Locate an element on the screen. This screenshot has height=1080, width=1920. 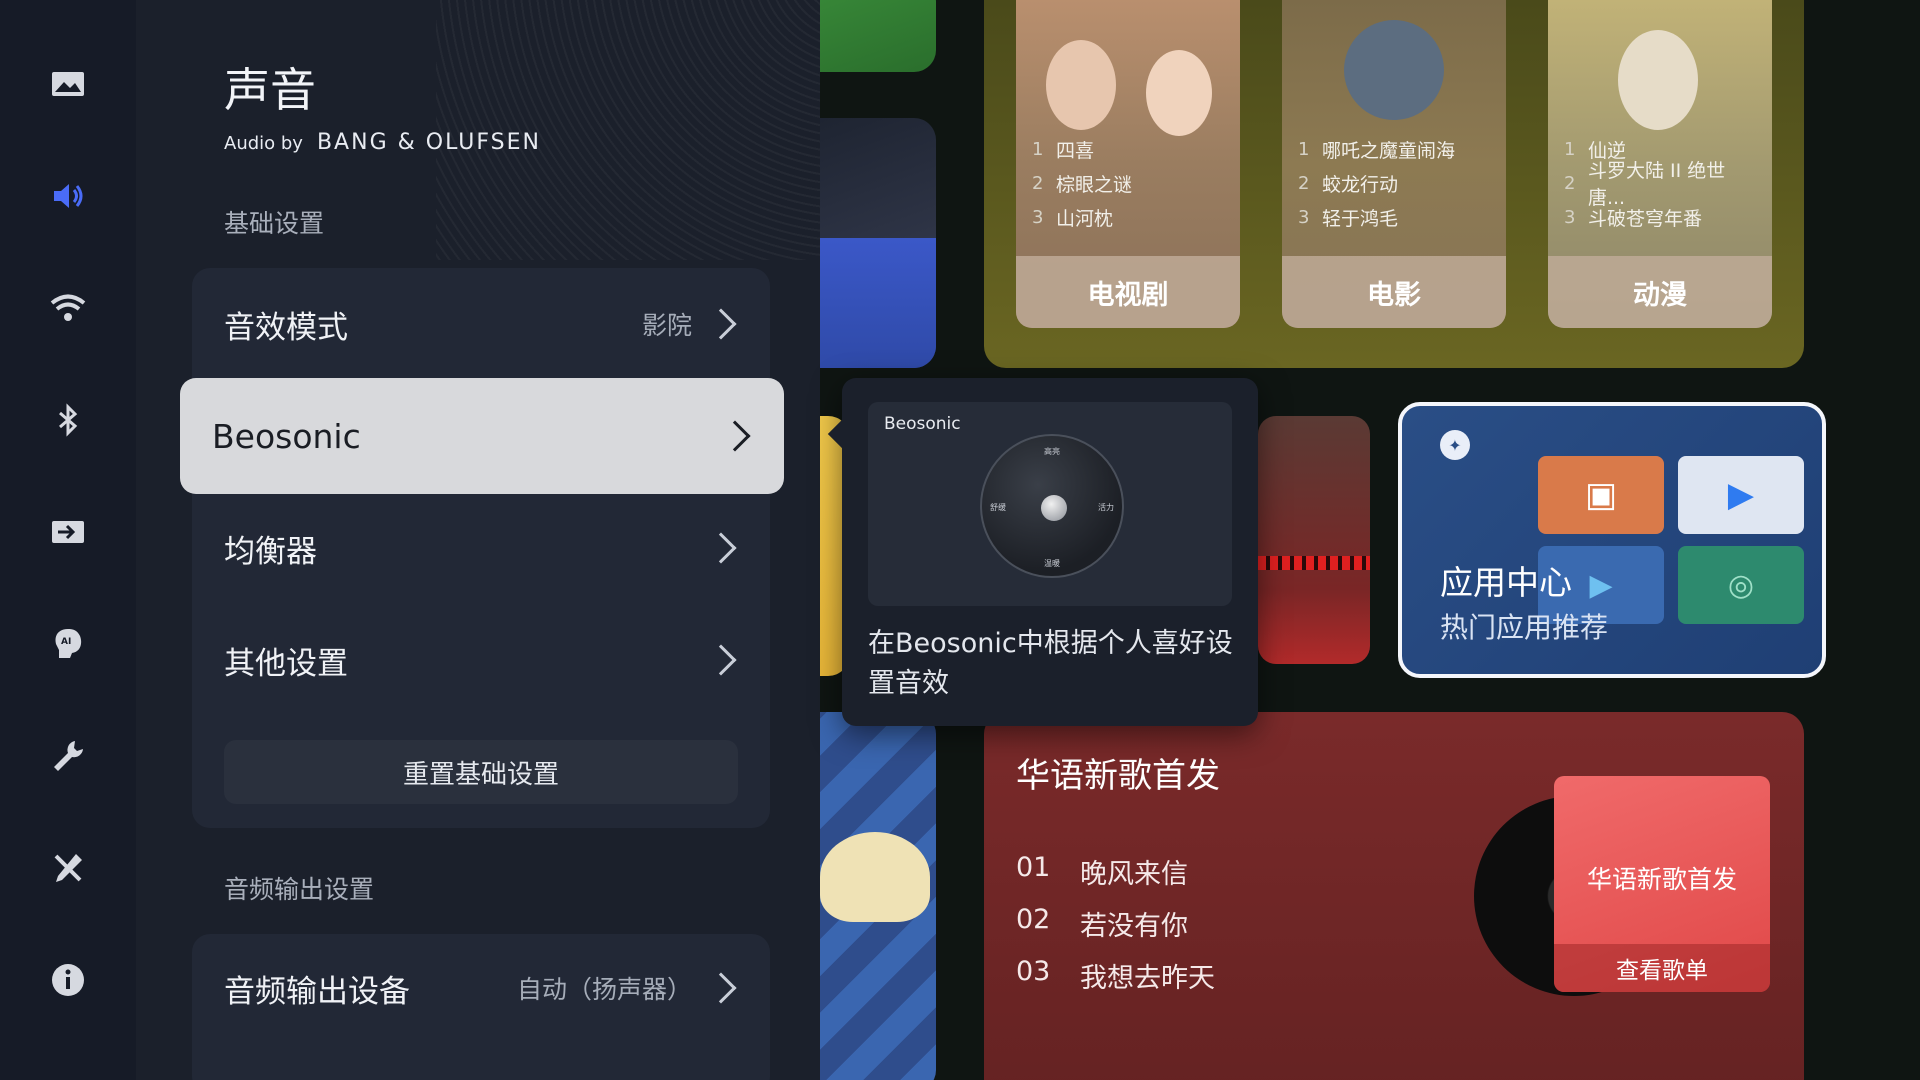
wrench-icon is located at coordinates (68, 756).